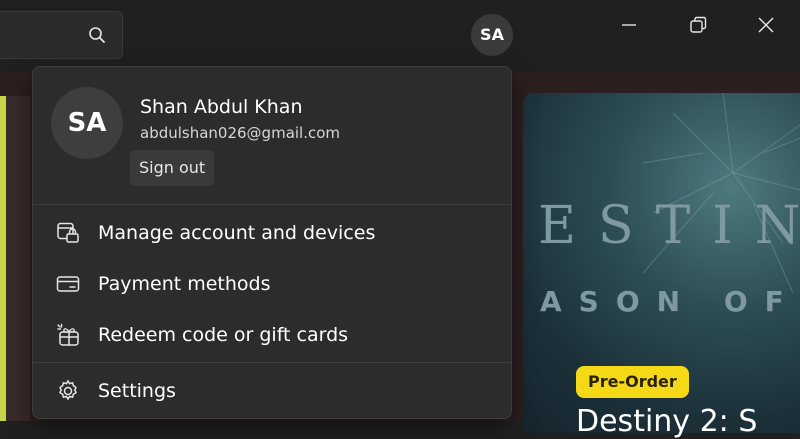 This screenshot has height=439, width=800. Describe the element at coordinates (68, 334) in the screenshot. I see `gift-card-icon` at that location.